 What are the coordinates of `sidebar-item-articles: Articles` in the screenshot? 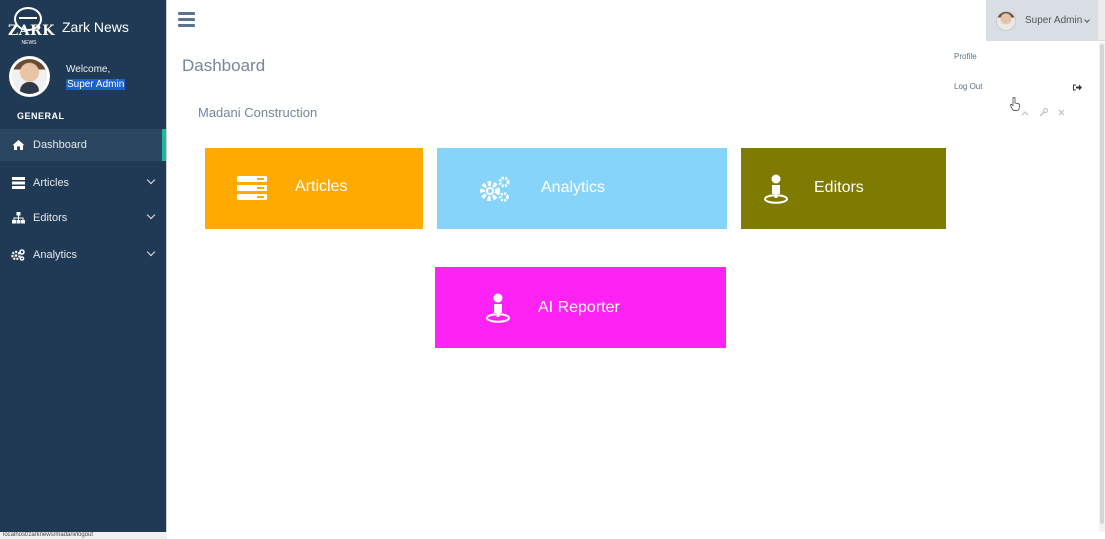 It's located at (83, 183).